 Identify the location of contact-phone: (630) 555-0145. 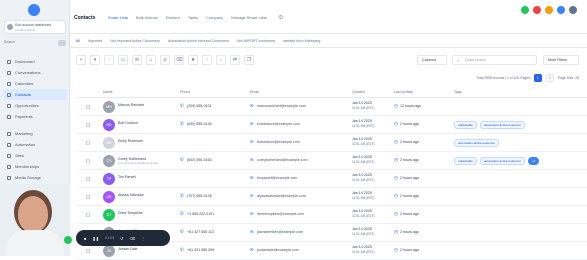
(199, 124).